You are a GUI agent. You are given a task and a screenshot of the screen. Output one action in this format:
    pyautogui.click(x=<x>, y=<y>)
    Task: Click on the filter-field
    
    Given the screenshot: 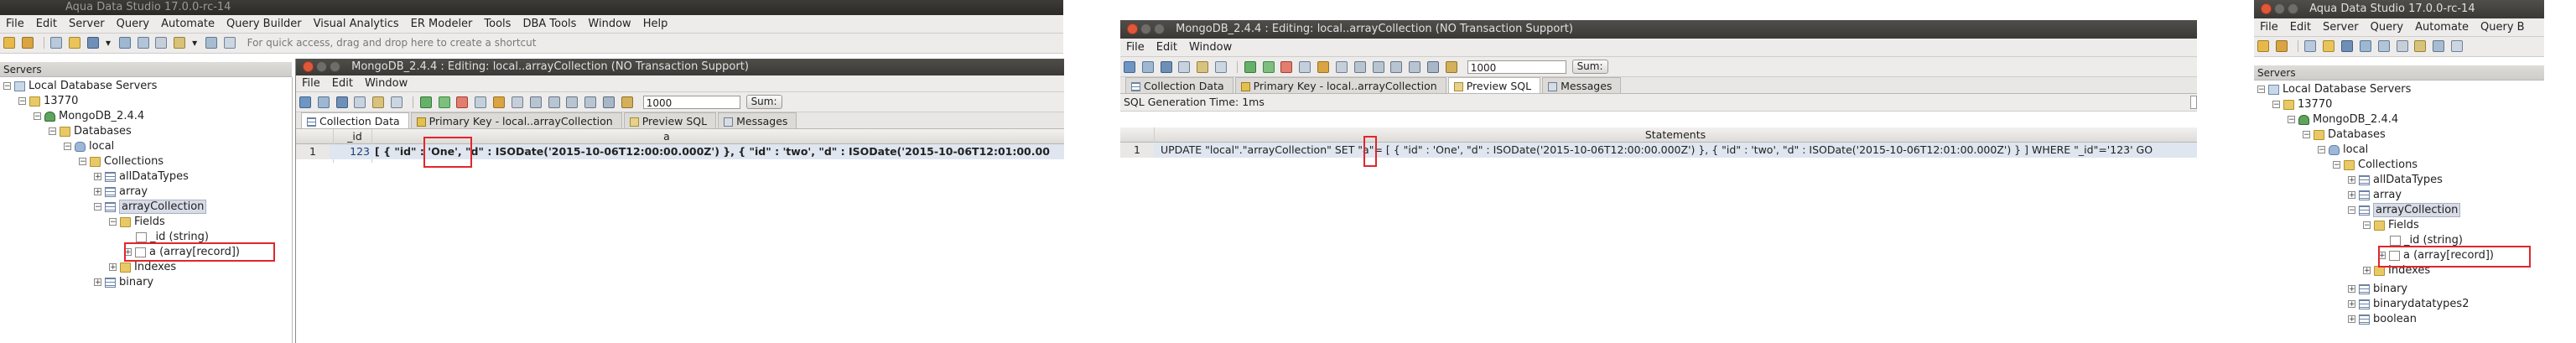 What is the action you would take?
    pyautogui.click(x=2193, y=103)
    